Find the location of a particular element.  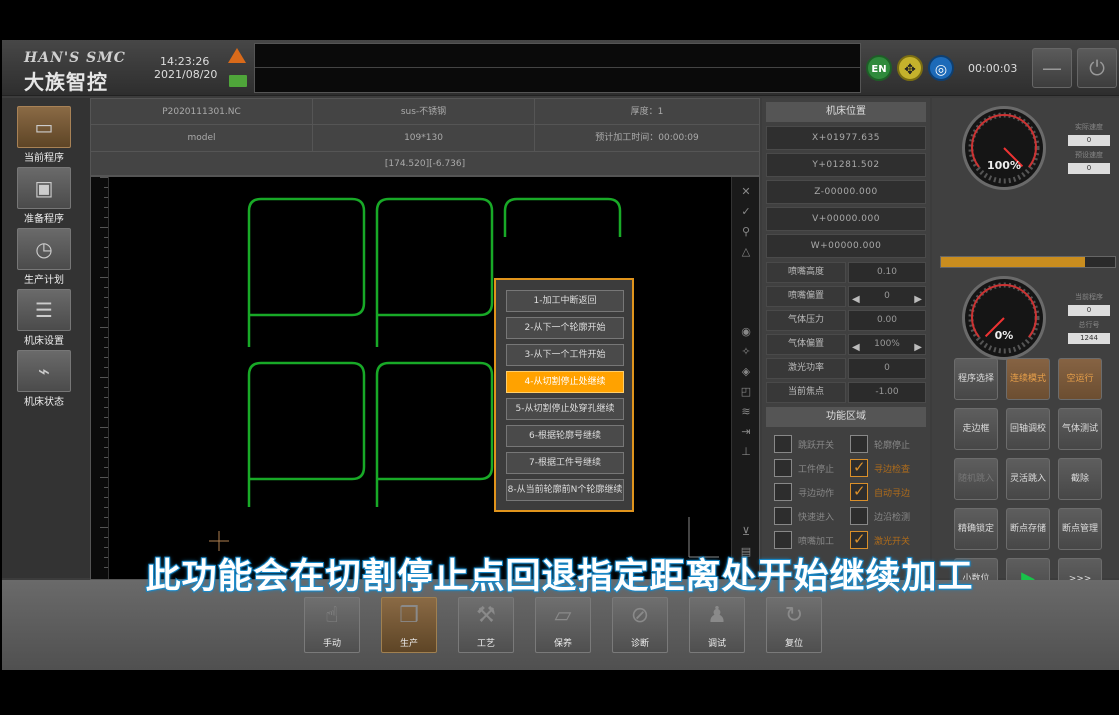

breakpoint-manage-button: 断点管理 is located at coordinates (1080, 529).